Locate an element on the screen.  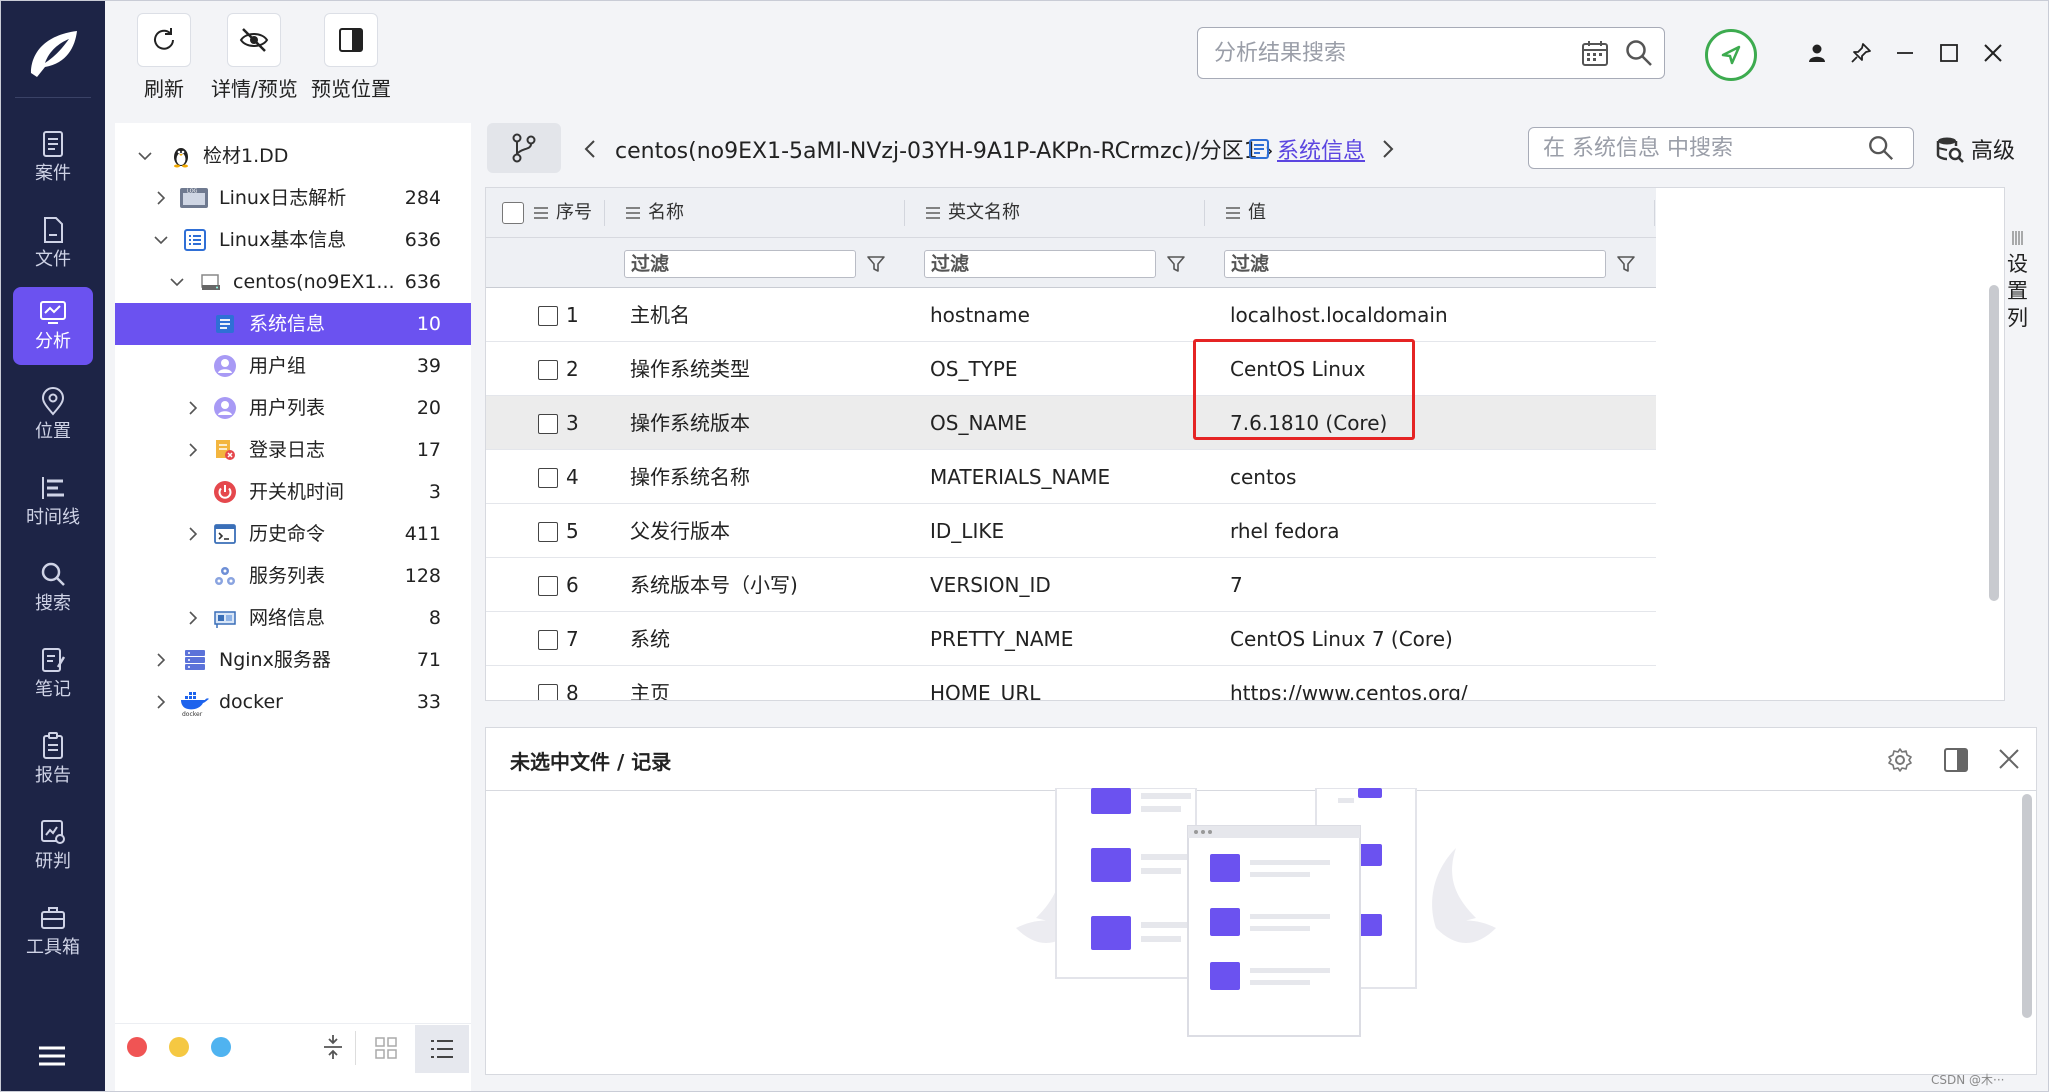
scoped-search-box is located at coordinates (1721, 148).